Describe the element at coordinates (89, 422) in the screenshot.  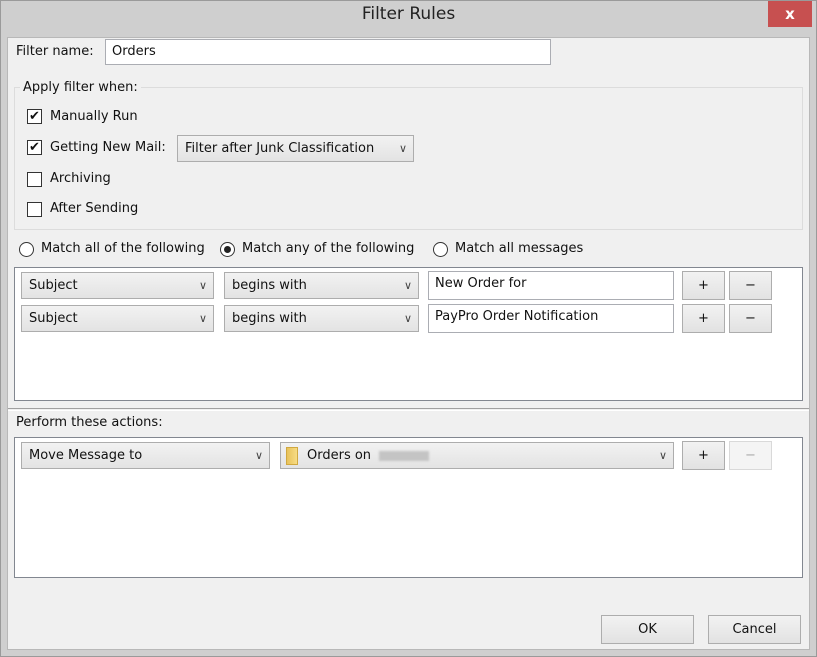
I see `actions-label: Perform these actions:` at that location.